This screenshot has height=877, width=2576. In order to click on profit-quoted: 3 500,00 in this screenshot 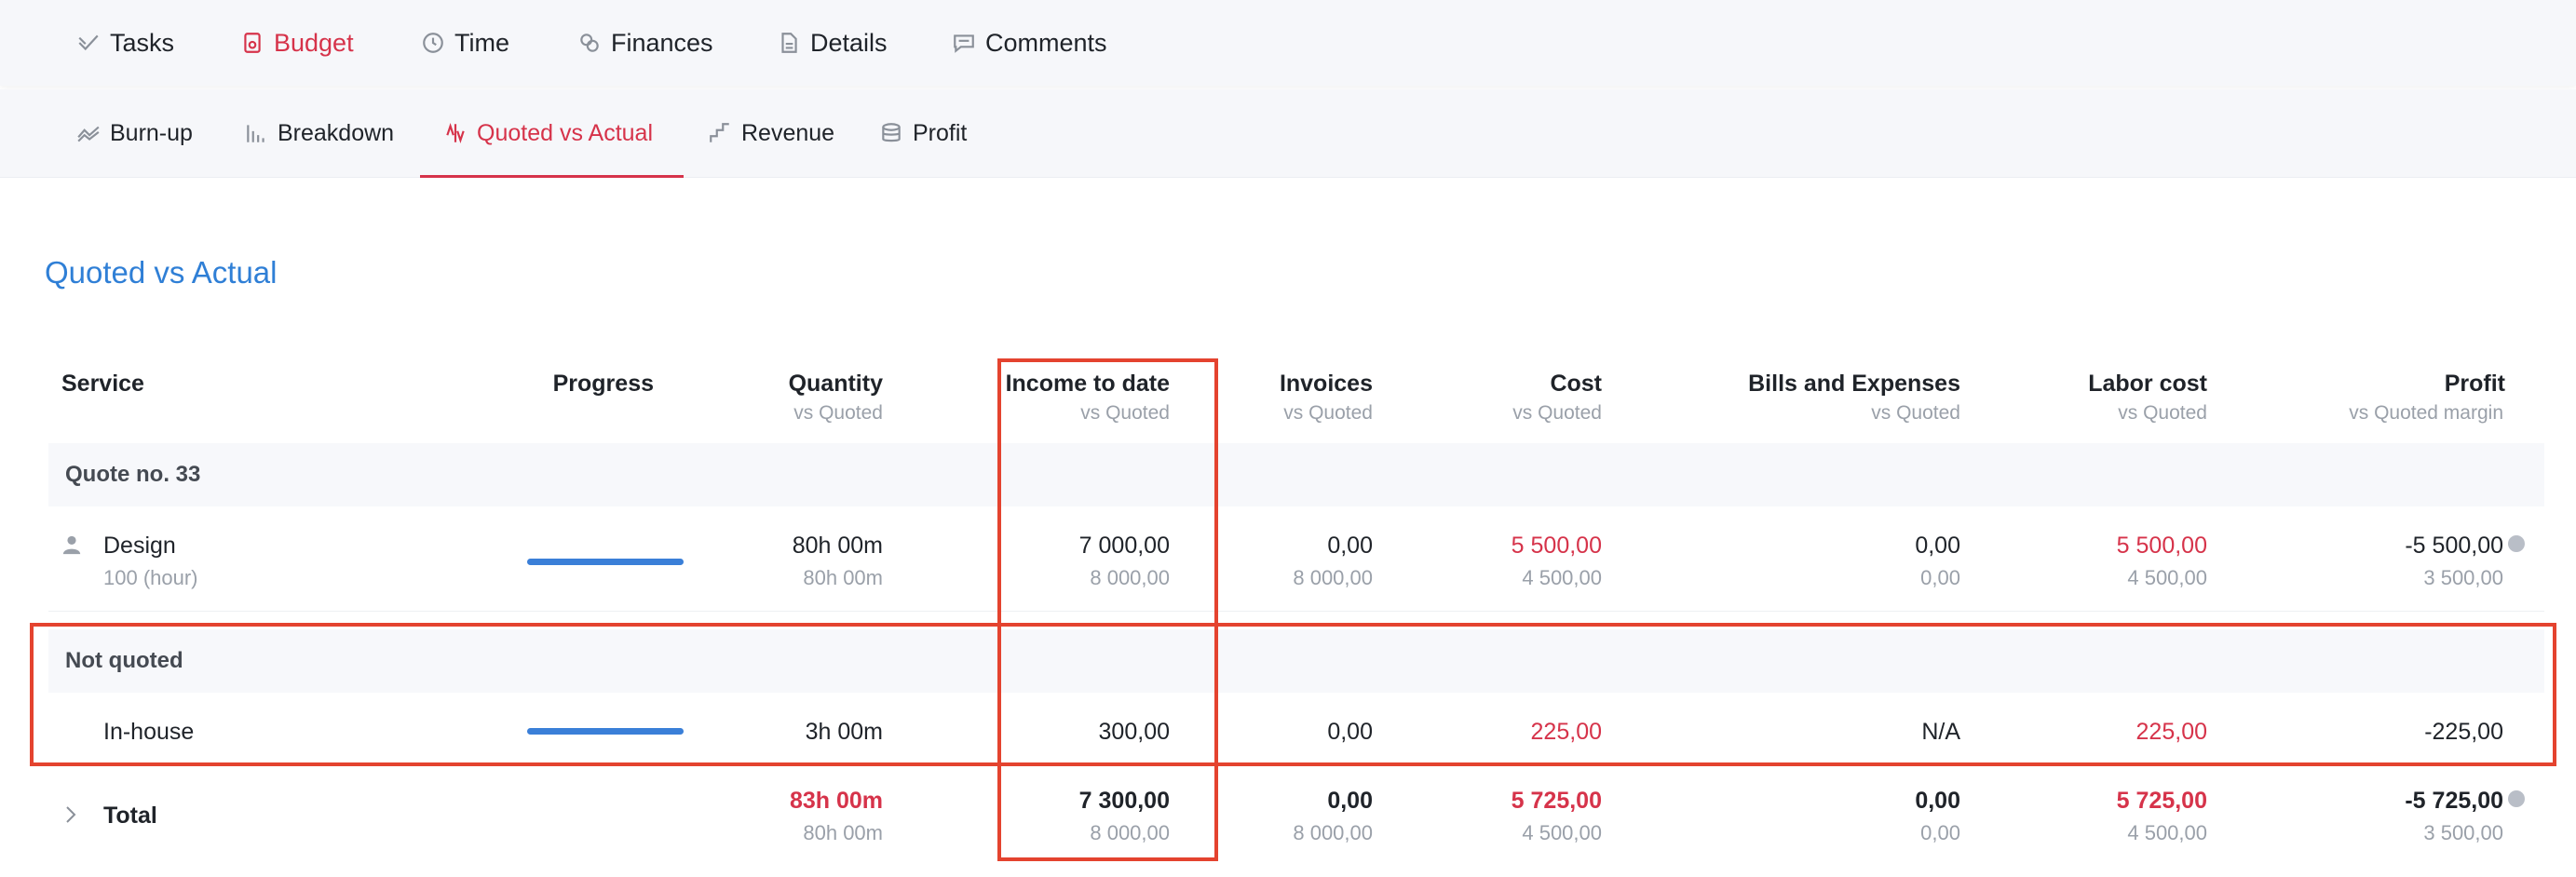, I will do `click(2463, 577)`.